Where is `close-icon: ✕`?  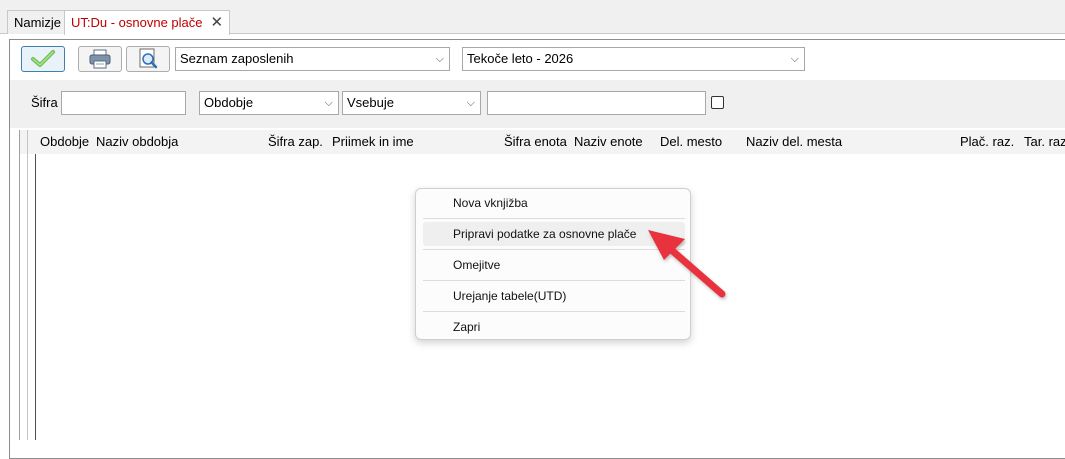
close-icon: ✕ is located at coordinates (217, 22).